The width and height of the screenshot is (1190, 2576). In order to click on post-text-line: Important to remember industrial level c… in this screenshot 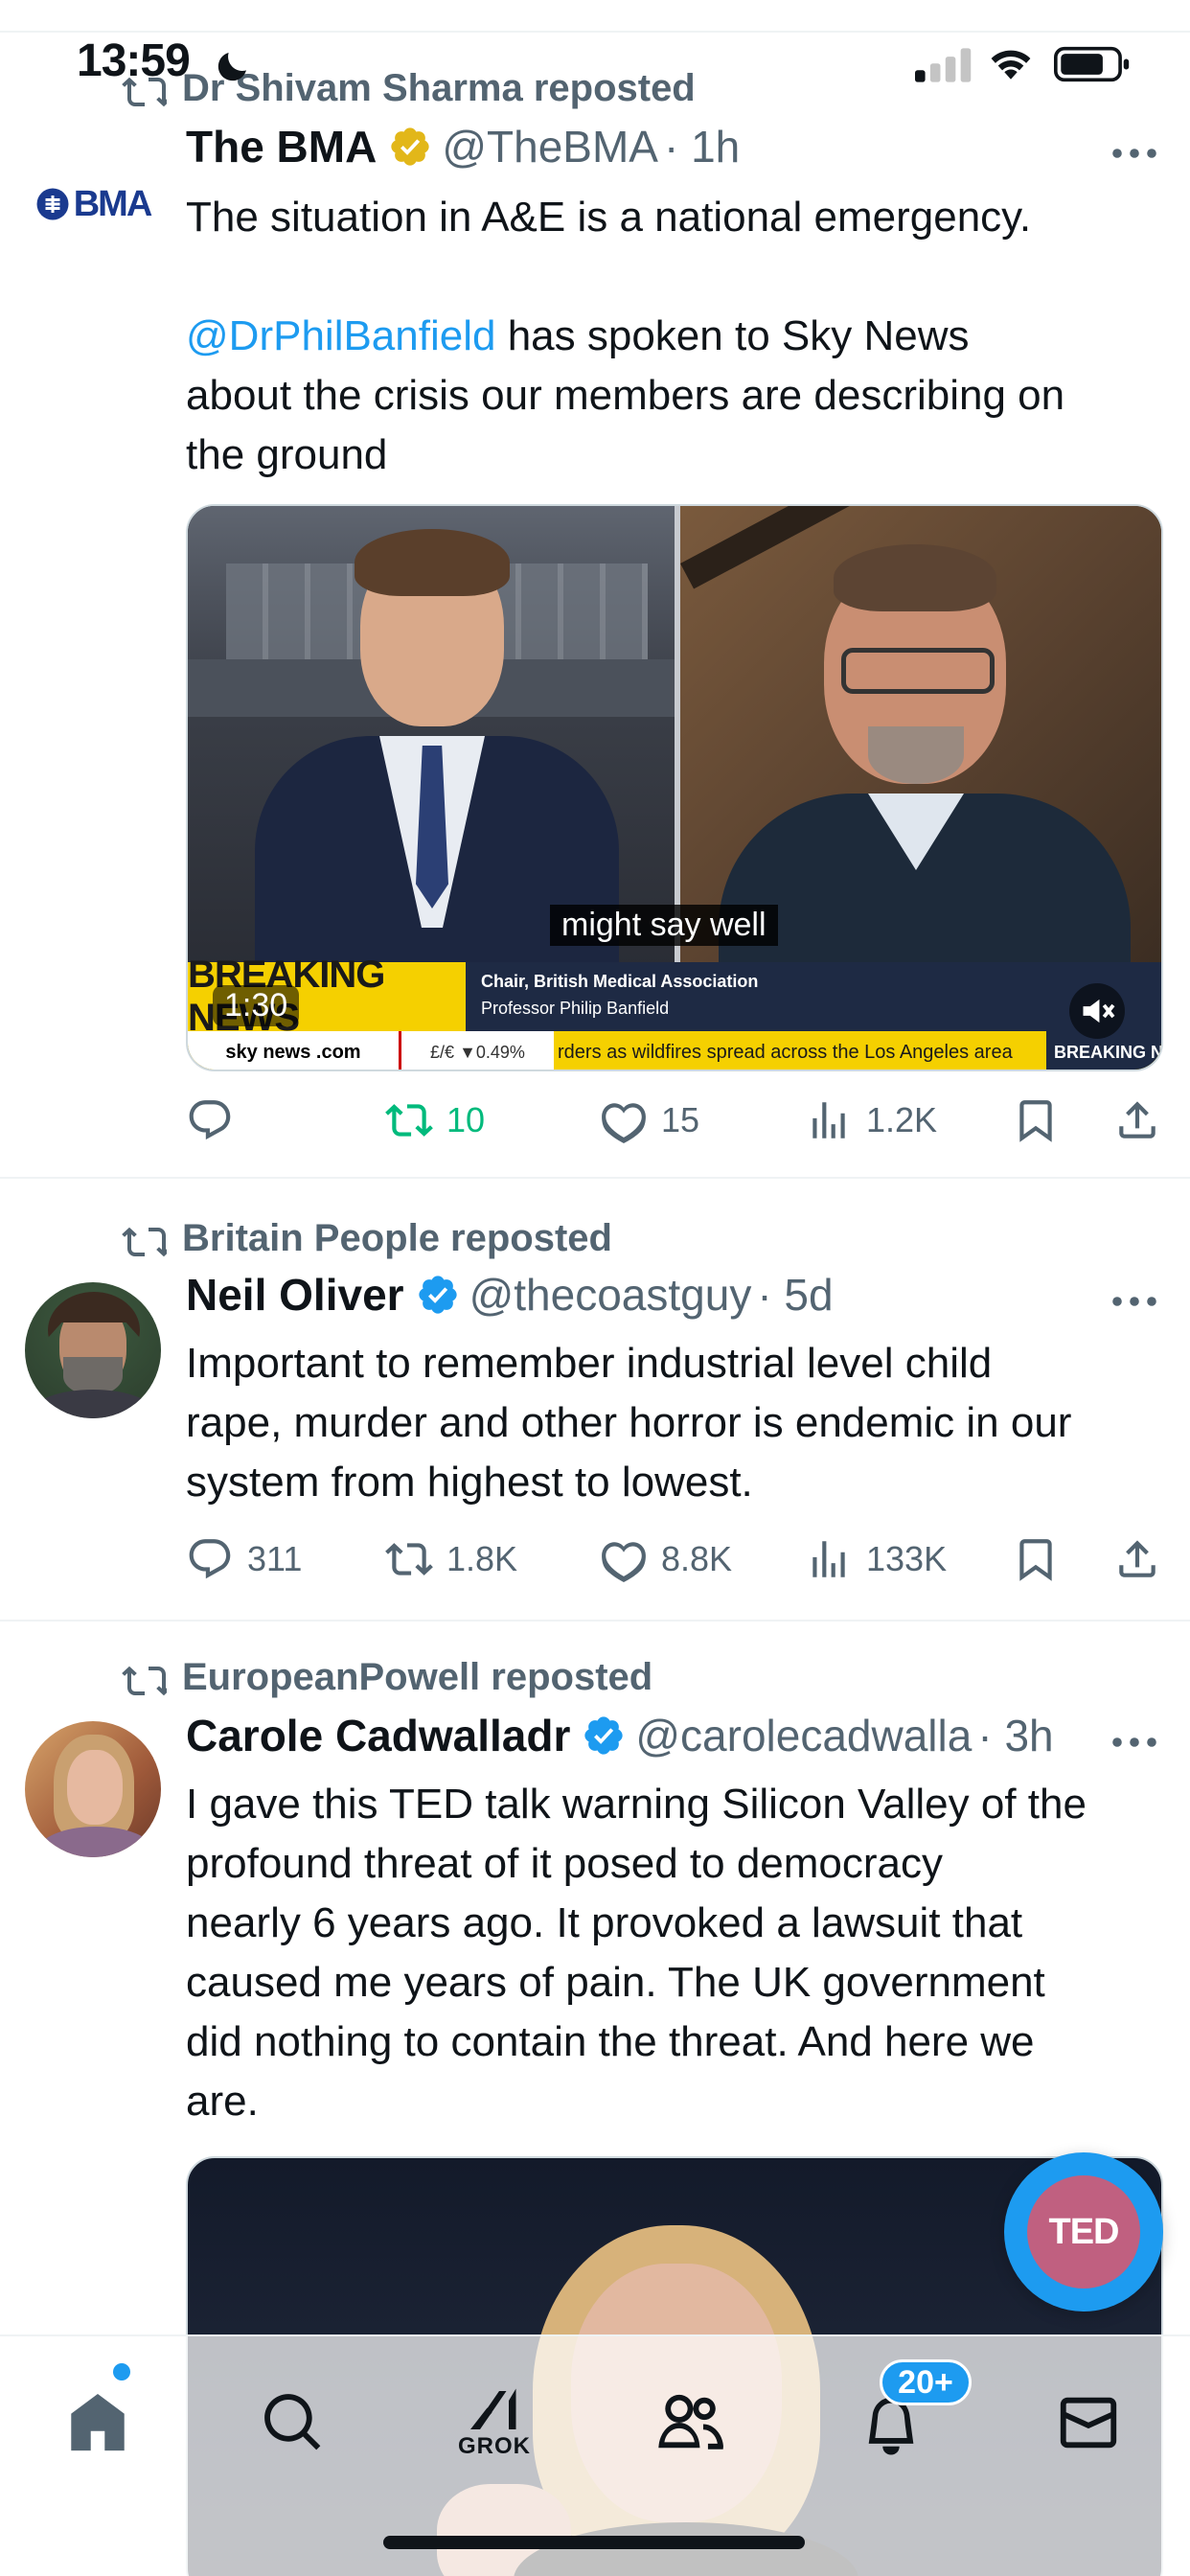, I will do `click(590, 1364)`.